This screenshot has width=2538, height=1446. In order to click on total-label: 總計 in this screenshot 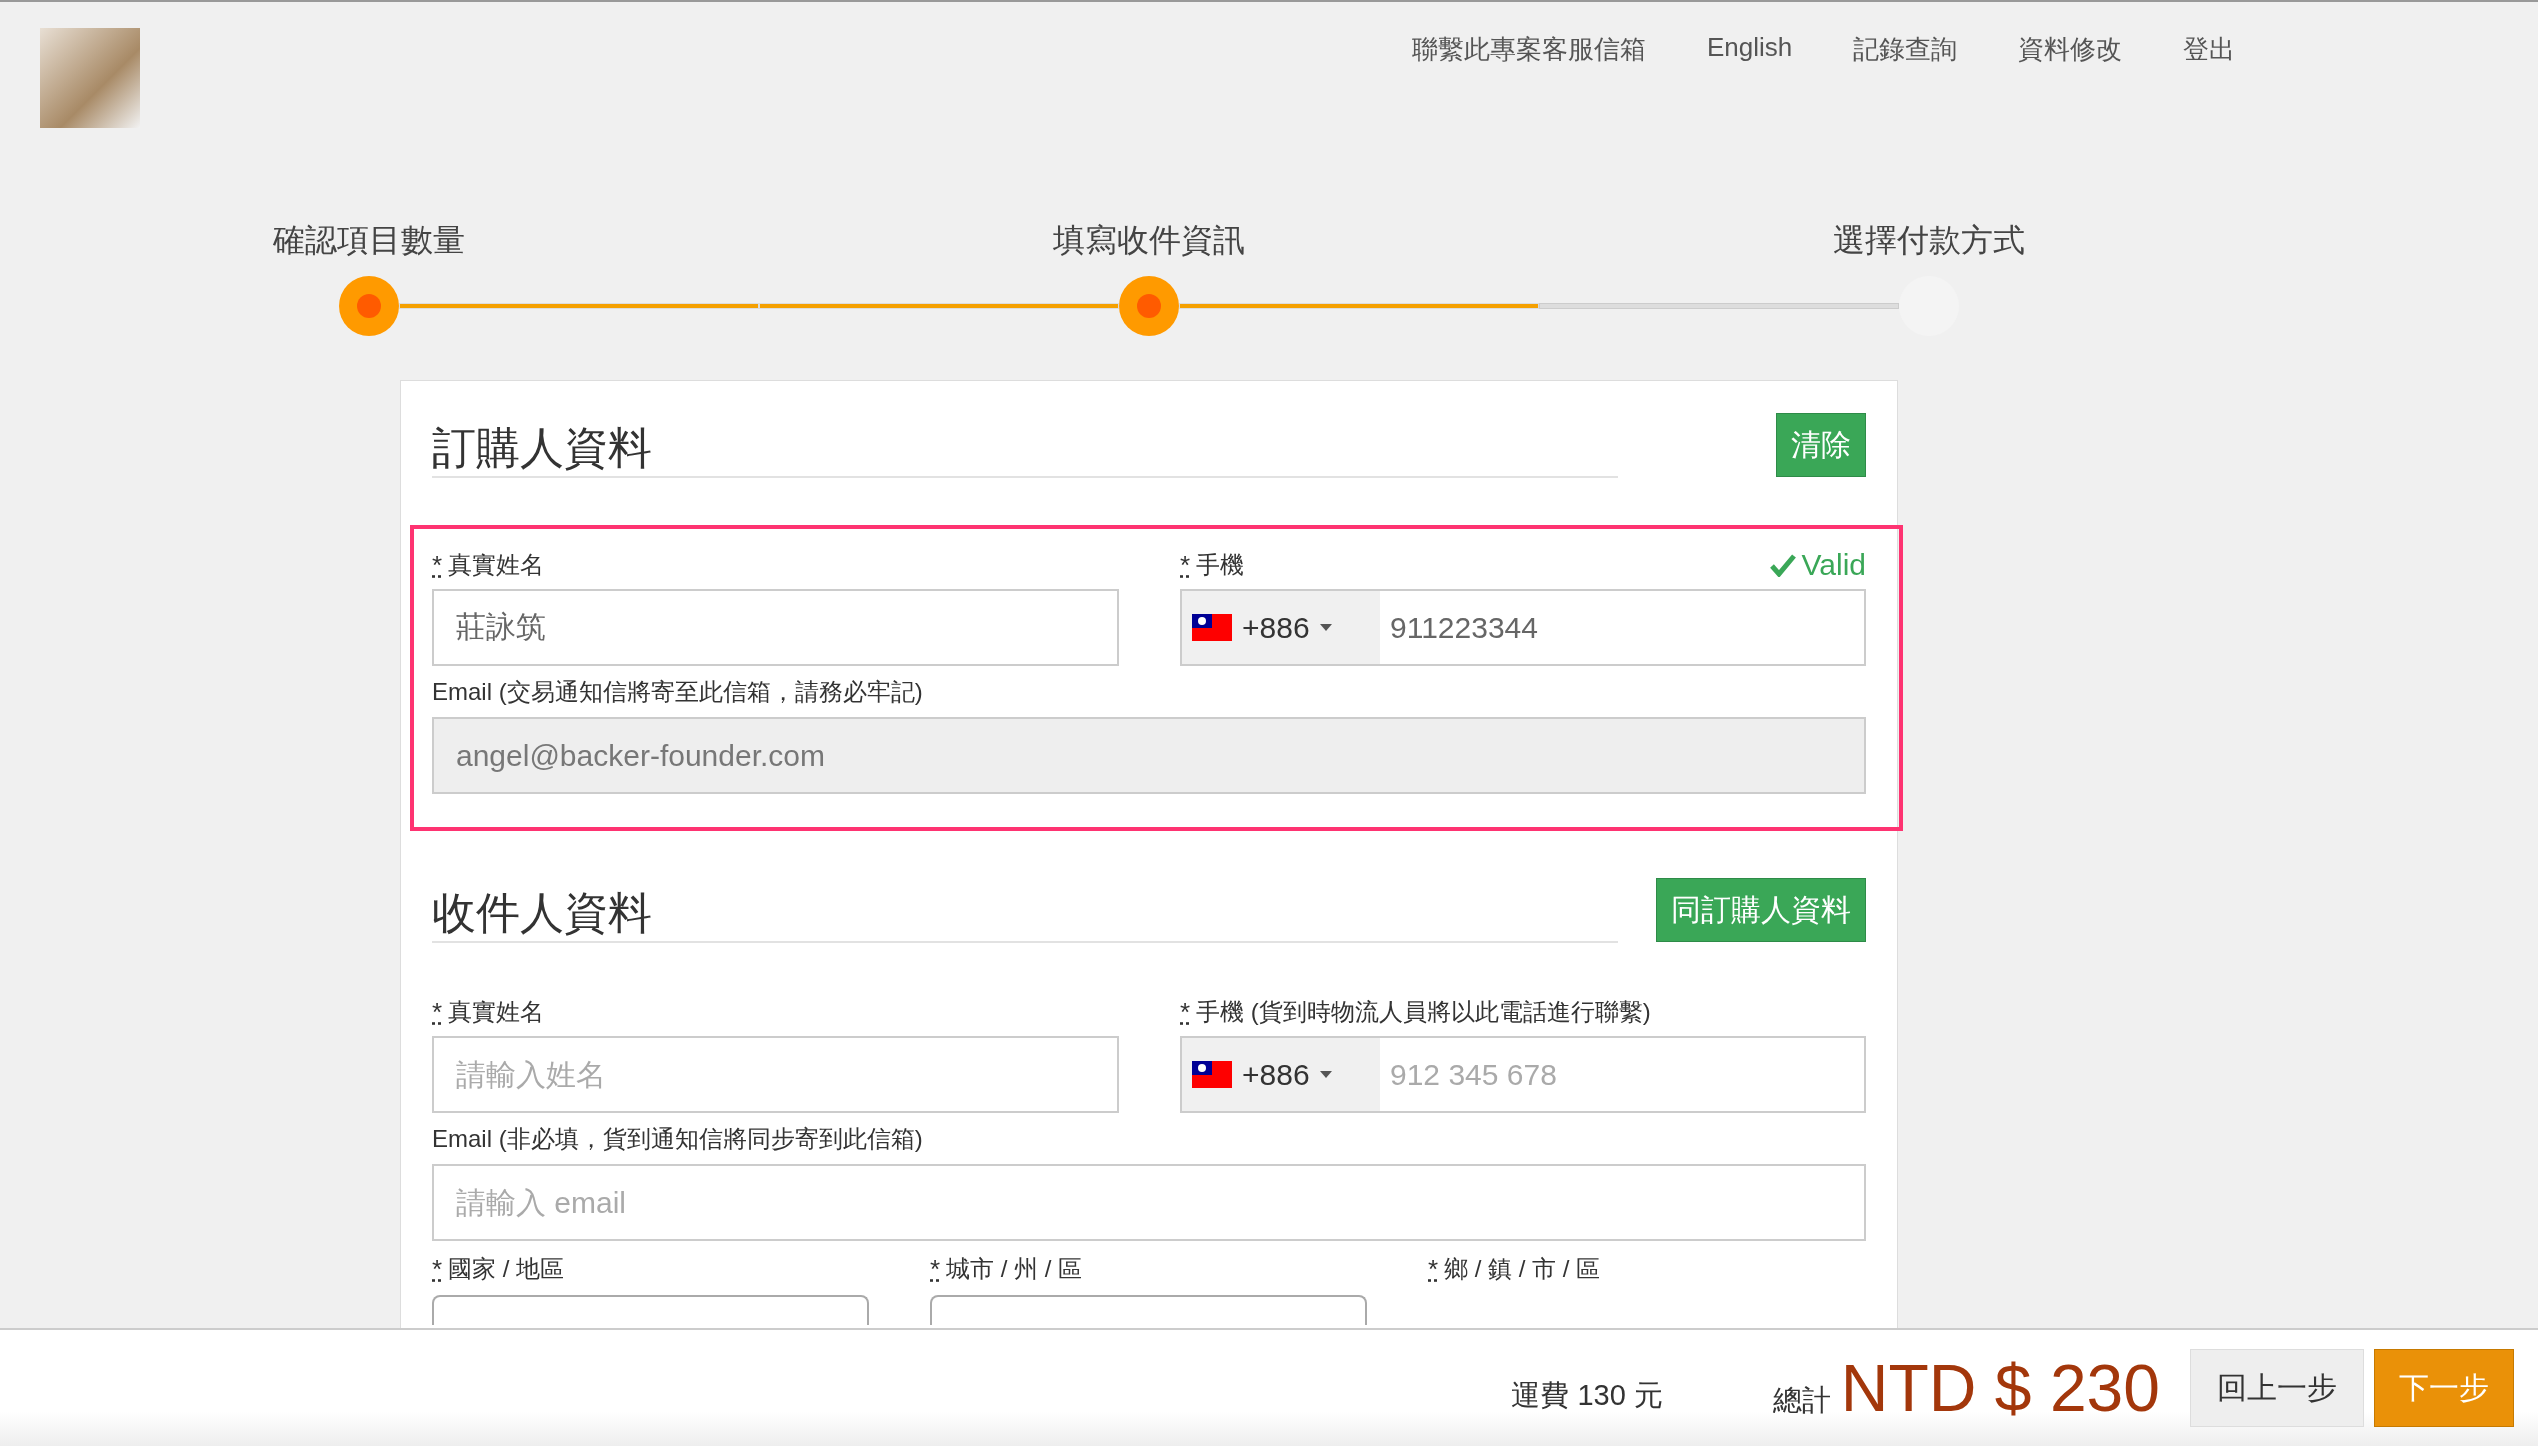, I will do `click(1801, 1400)`.